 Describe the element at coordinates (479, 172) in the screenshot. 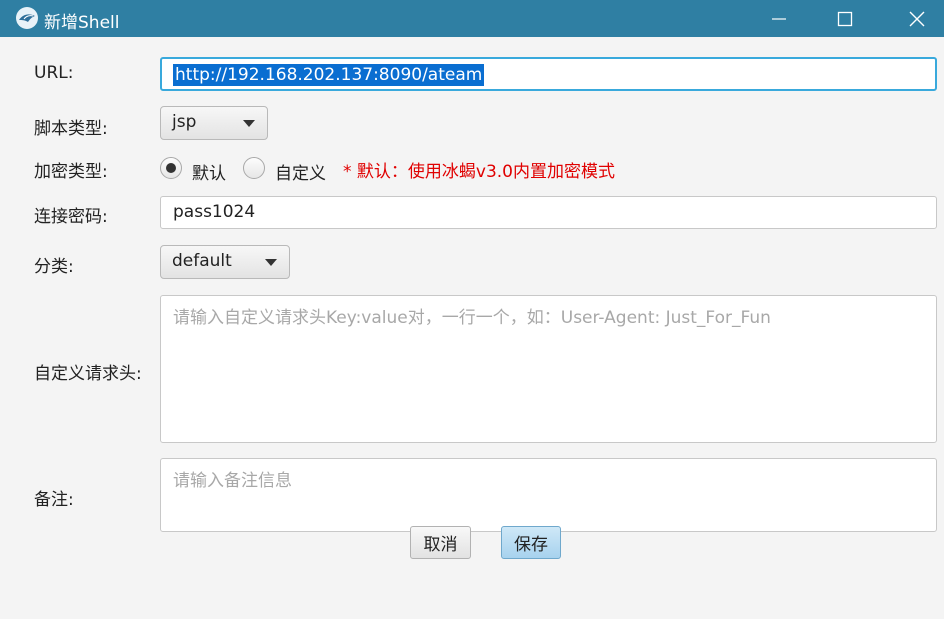

I see `encryption-note: * 默认：使用冰蝎v3.0内置加密模式` at that location.